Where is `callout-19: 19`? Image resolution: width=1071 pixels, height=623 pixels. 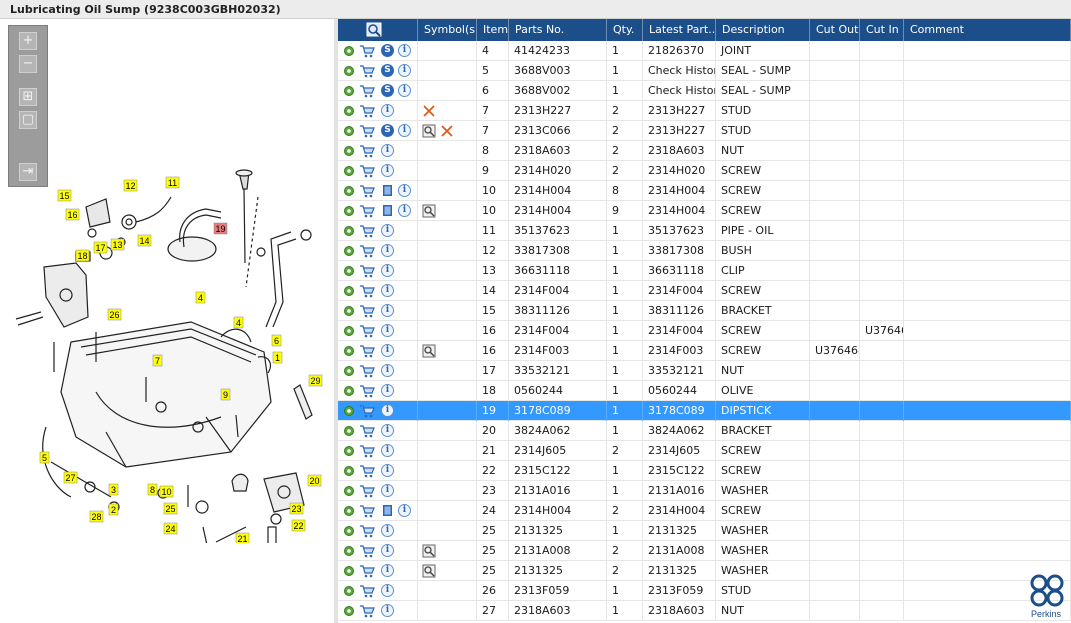 callout-19: 19 is located at coordinates (220, 228).